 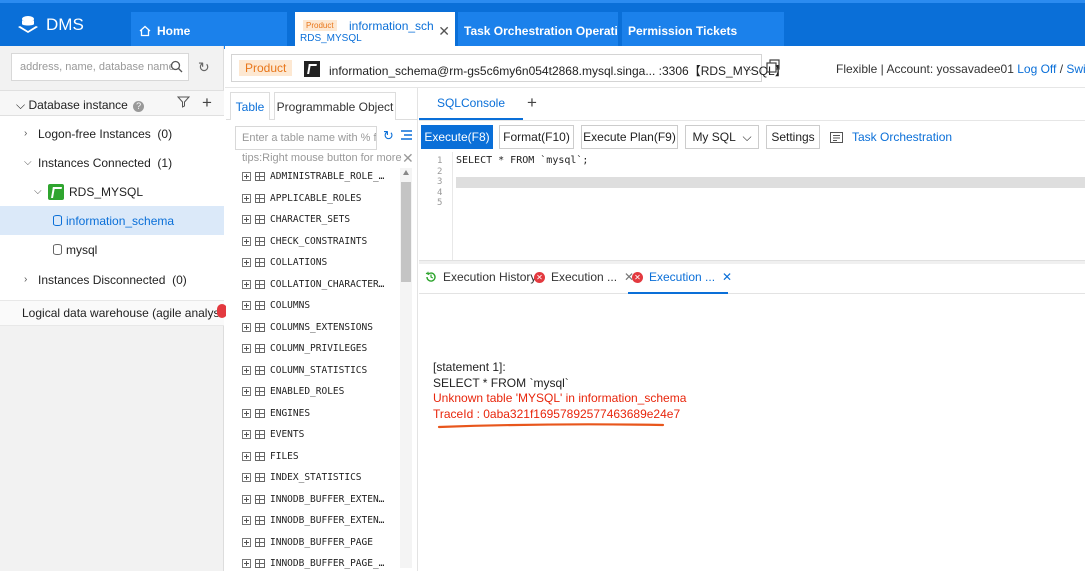 What do you see at coordinates (176, 66) in the screenshot?
I see `search-icon` at bounding box center [176, 66].